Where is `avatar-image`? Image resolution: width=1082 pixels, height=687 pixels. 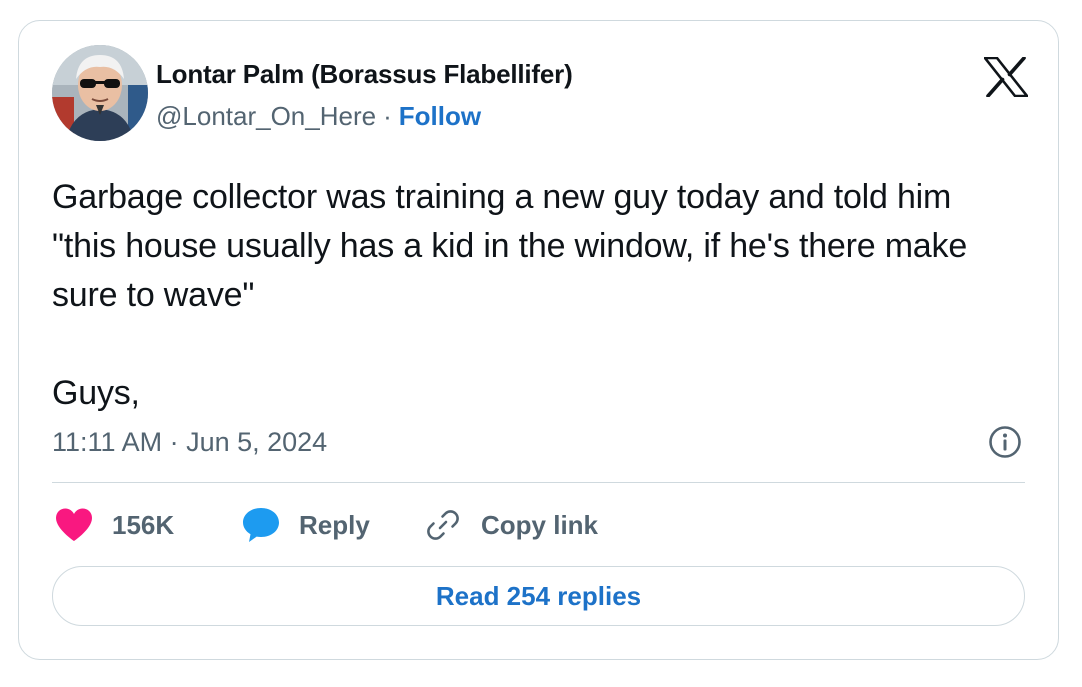 avatar-image is located at coordinates (100, 93).